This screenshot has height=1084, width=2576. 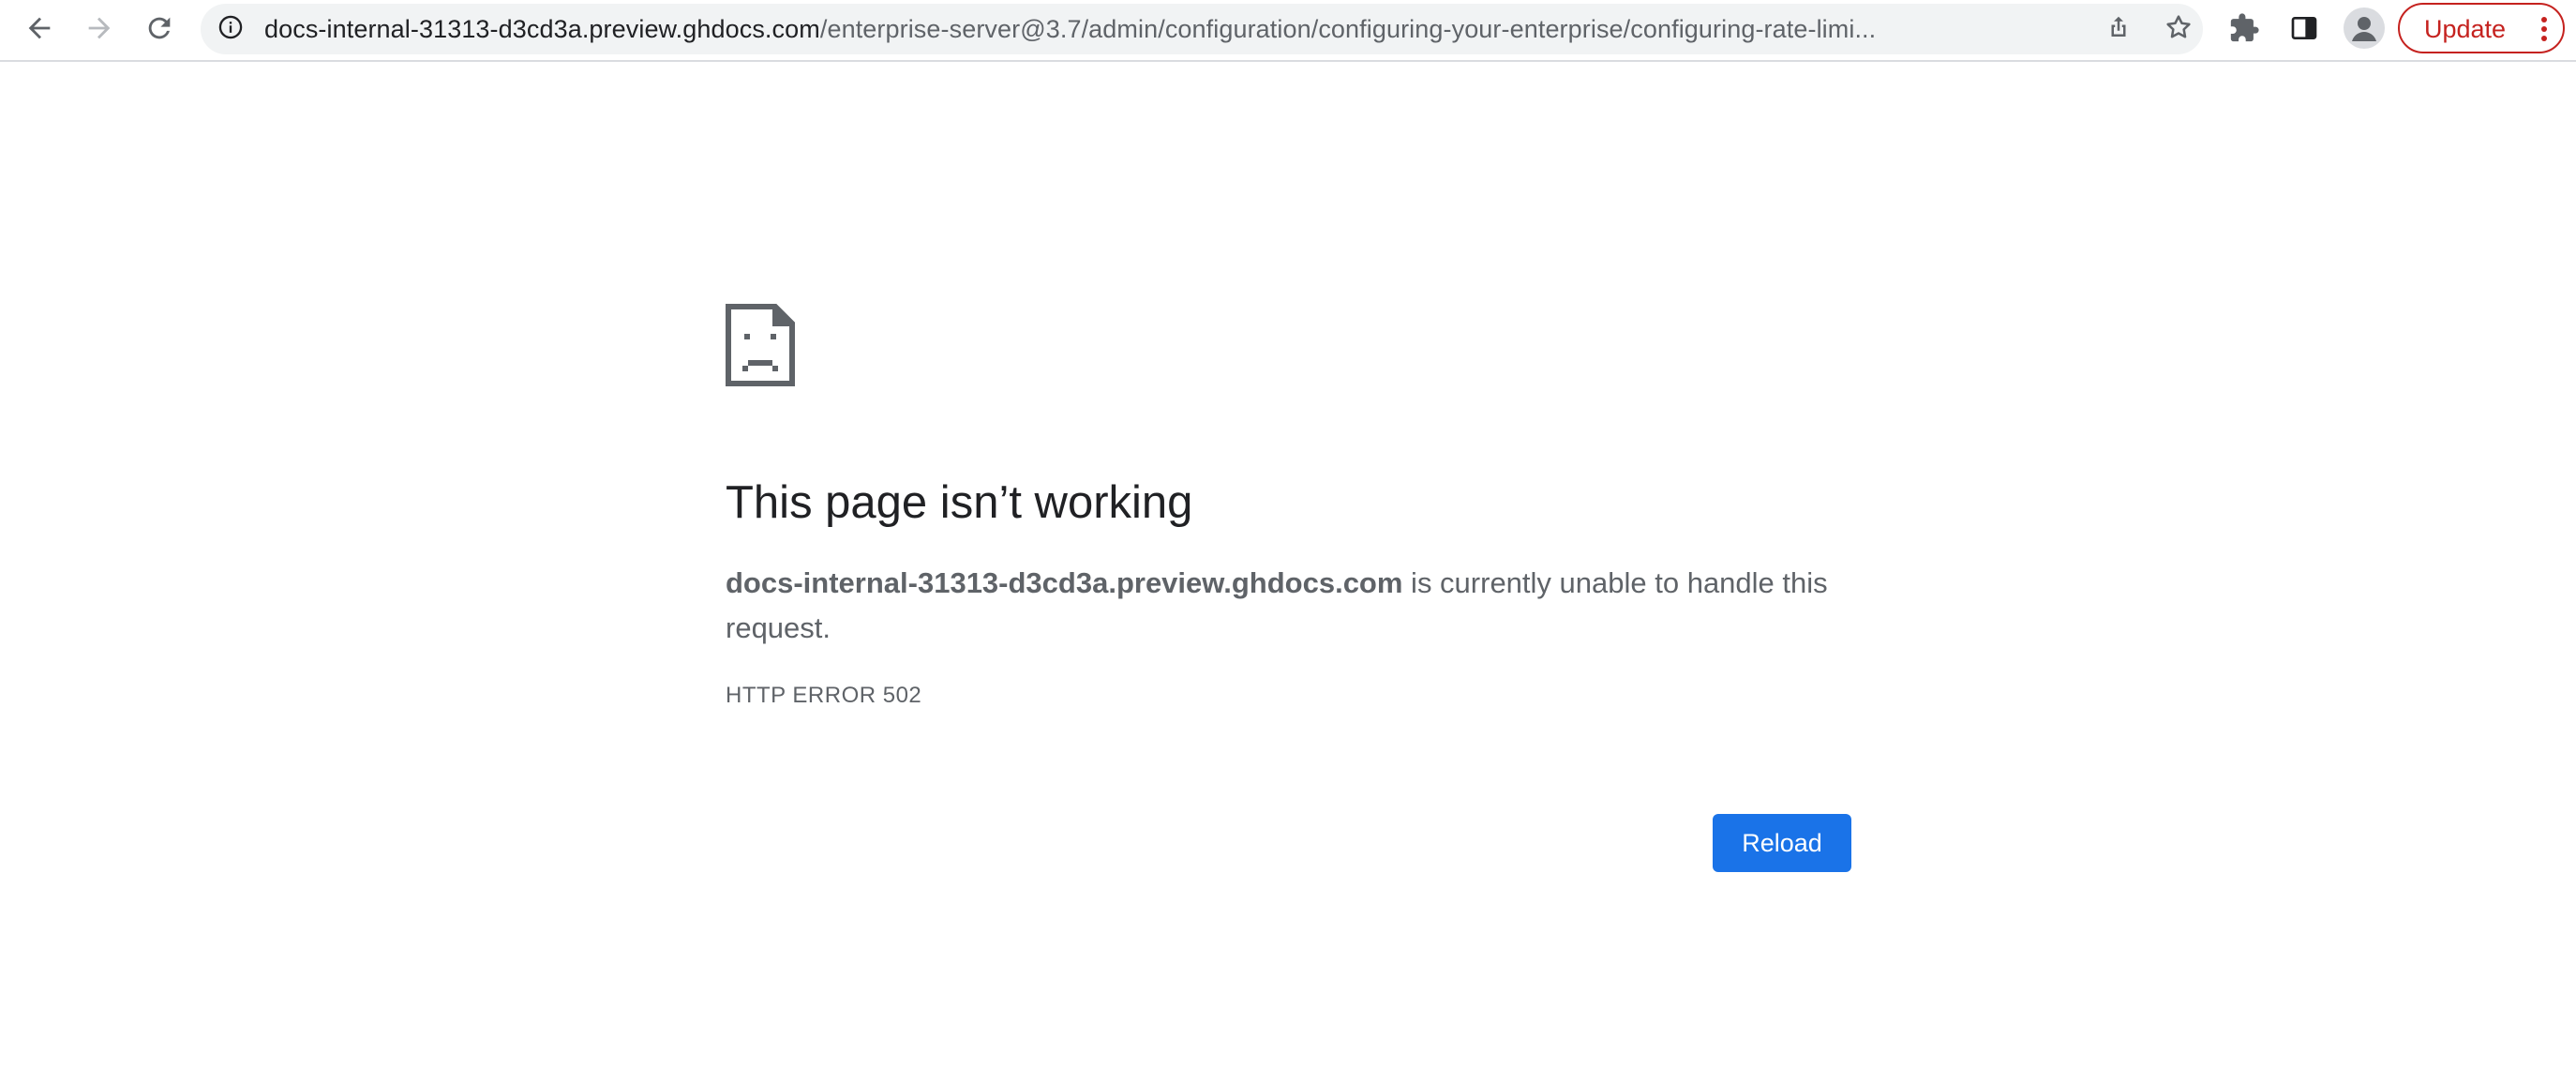 I want to click on update-button: Update, so click(x=2482, y=28).